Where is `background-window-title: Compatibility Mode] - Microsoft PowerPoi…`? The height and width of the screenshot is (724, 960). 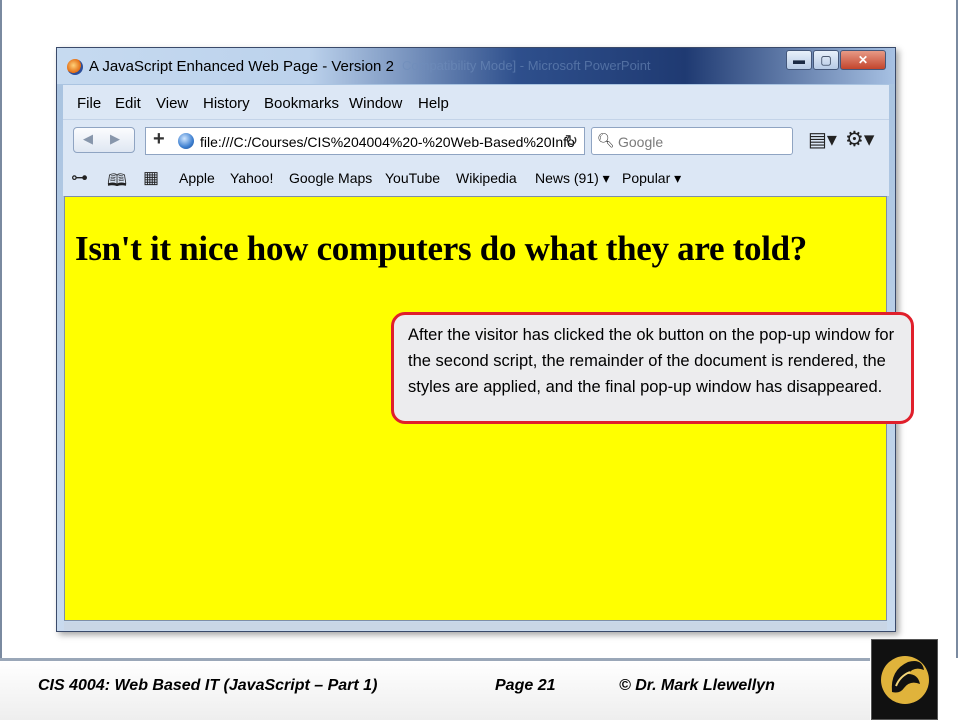 background-window-title: Compatibility Mode] - Microsoft PowerPoi… is located at coordinates (526, 65).